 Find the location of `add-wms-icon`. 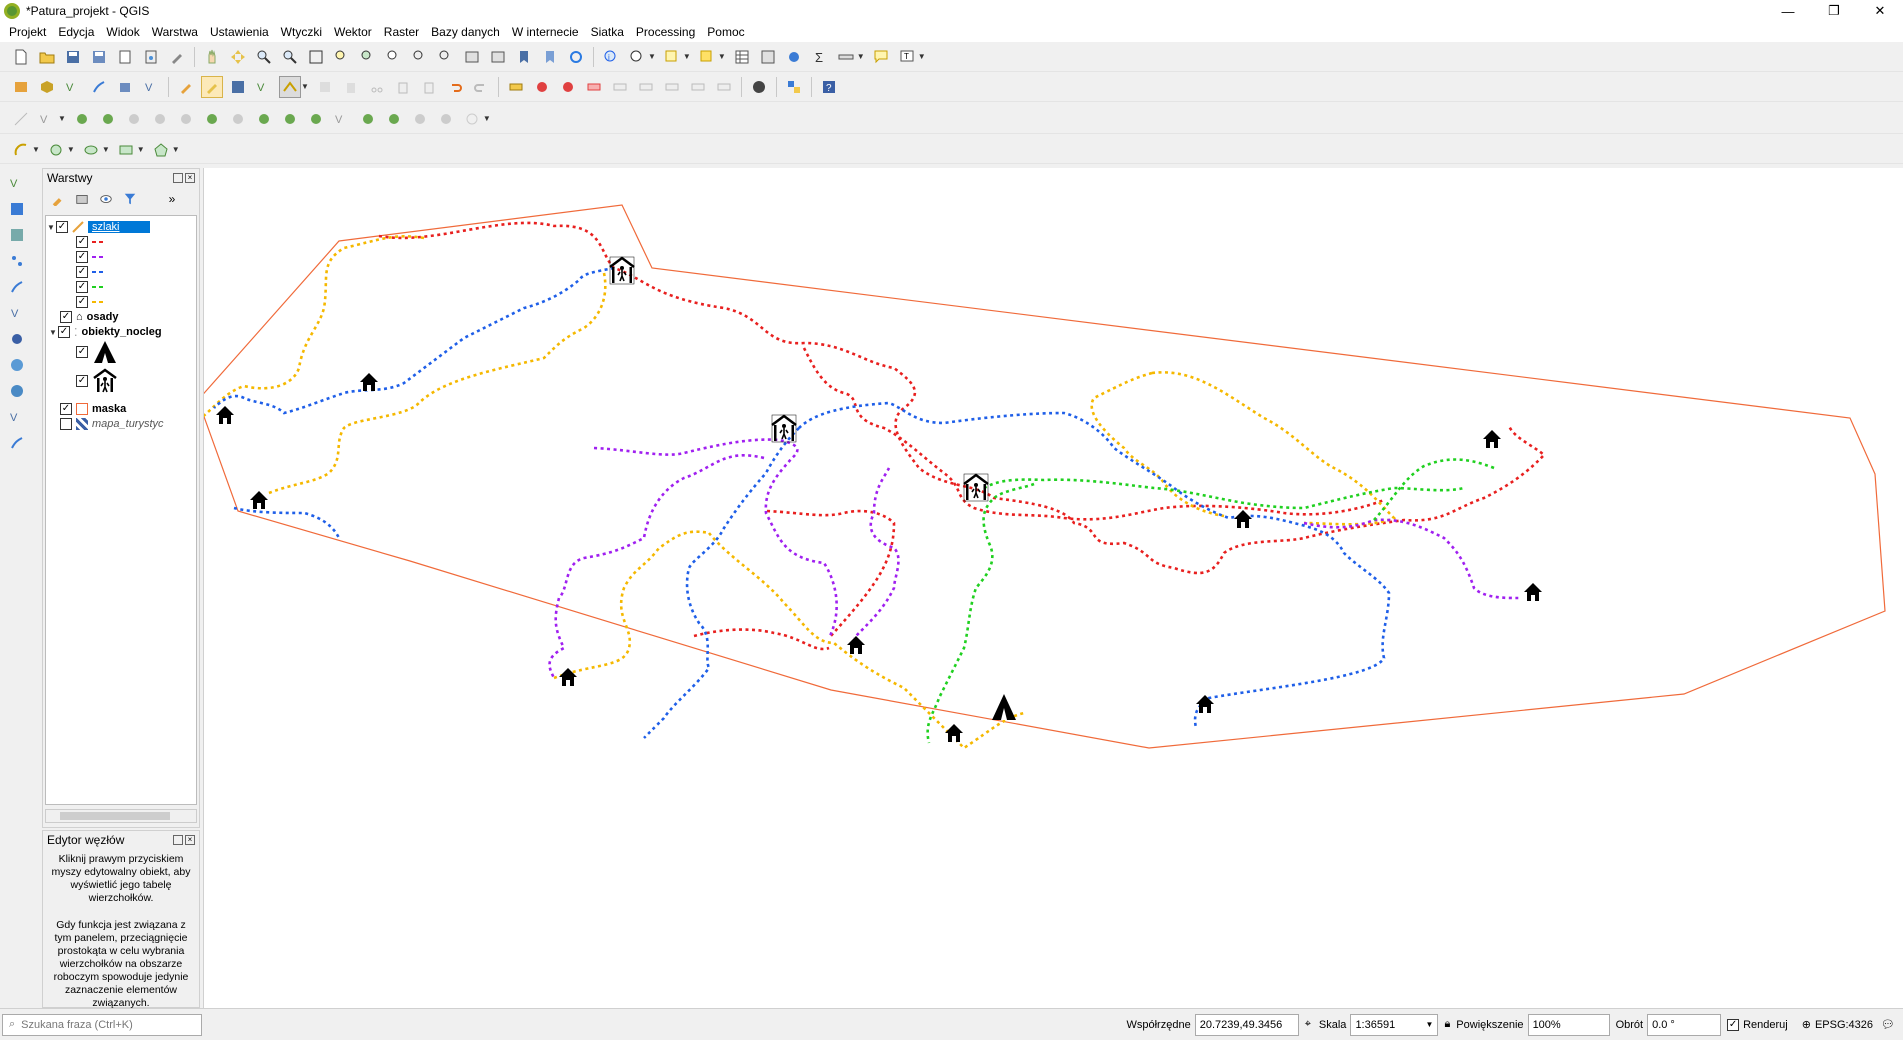

add-wms-icon is located at coordinates (17, 365).